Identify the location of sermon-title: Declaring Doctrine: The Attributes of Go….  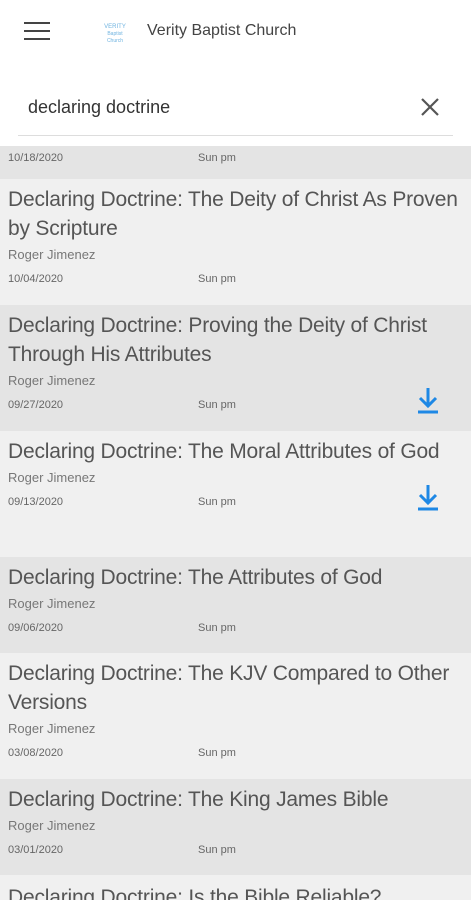
(195, 577).